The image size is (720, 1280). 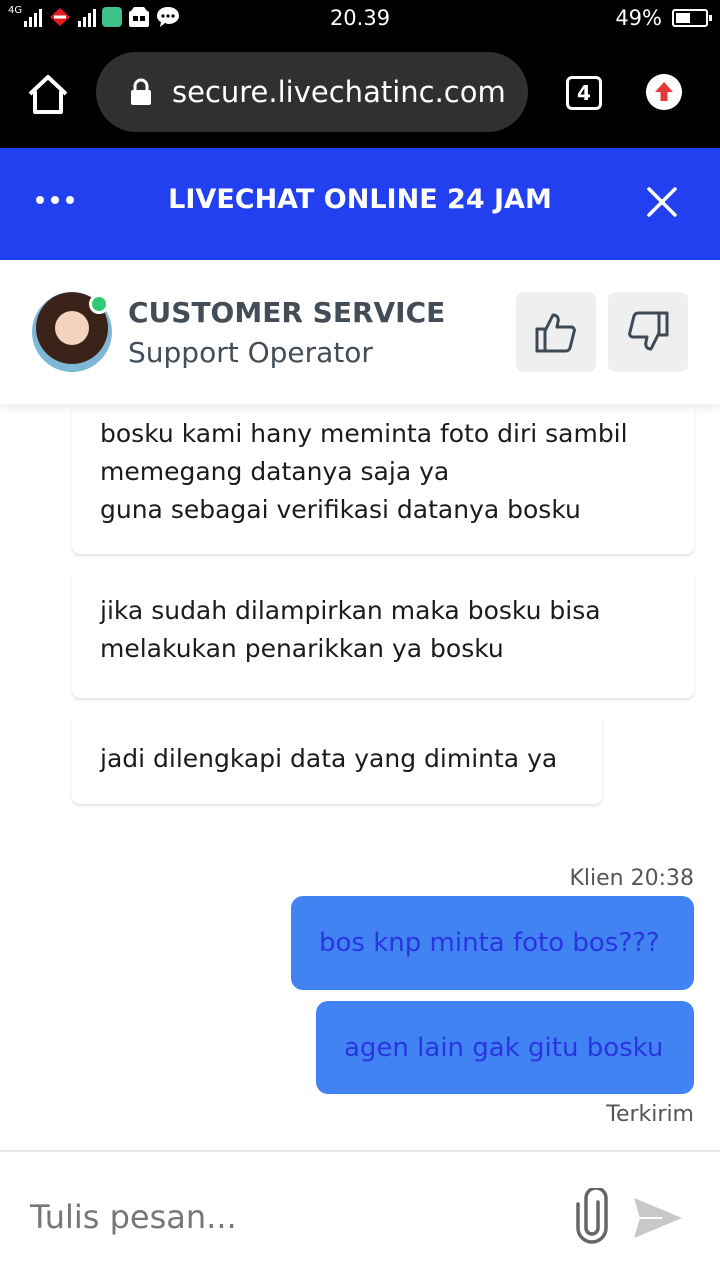 What do you see at coordinates (360, 199) in the screenshot?
I see `chat-title: LIVECHAT ONLINE 24 JAM` at bounding box center [360, 199].